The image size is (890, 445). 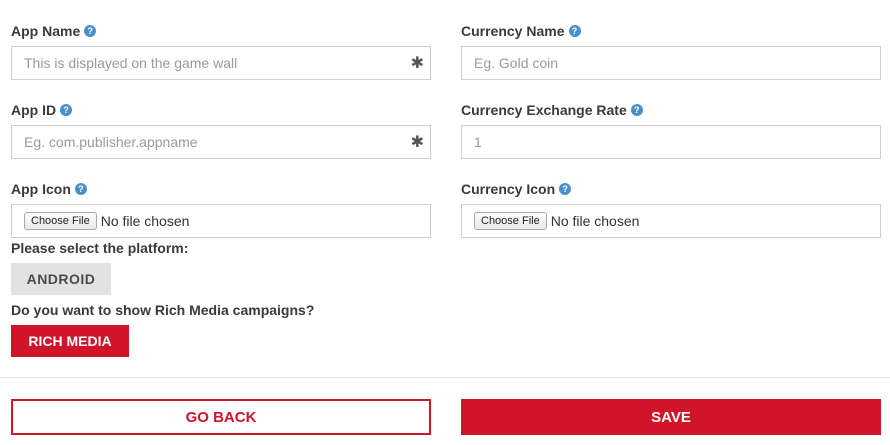 I want to click on currency-exchange-rate-input, so click(x=671, y=142).